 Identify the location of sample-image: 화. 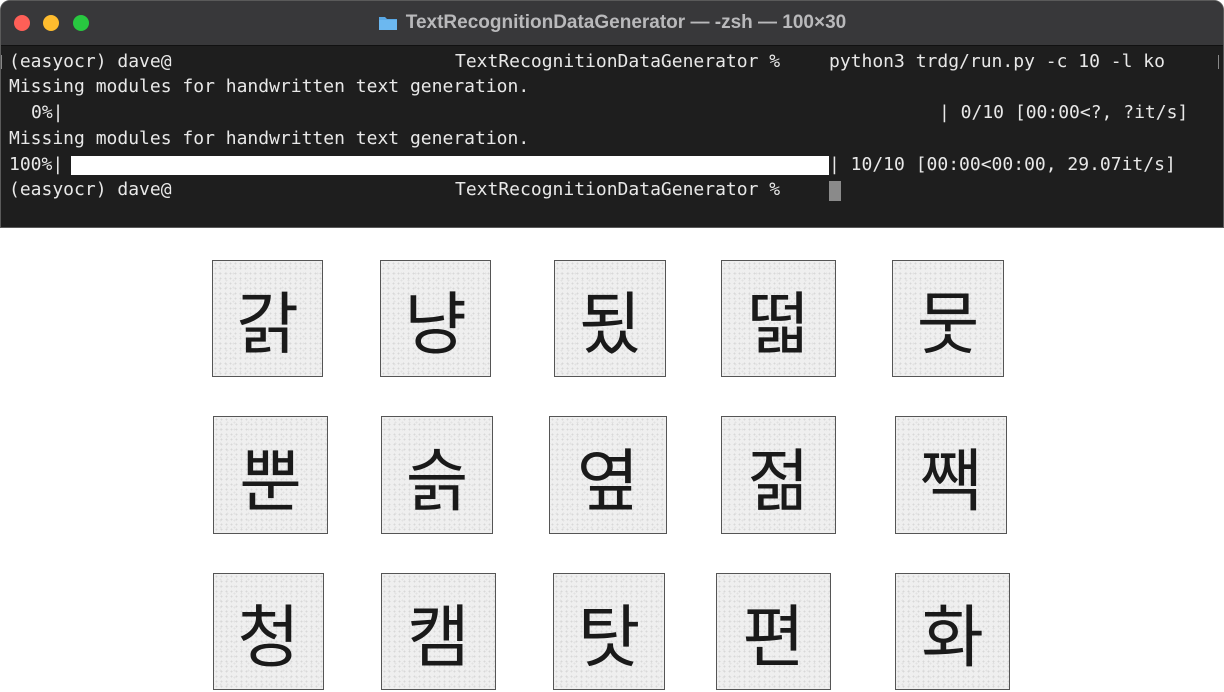
(952, 631).